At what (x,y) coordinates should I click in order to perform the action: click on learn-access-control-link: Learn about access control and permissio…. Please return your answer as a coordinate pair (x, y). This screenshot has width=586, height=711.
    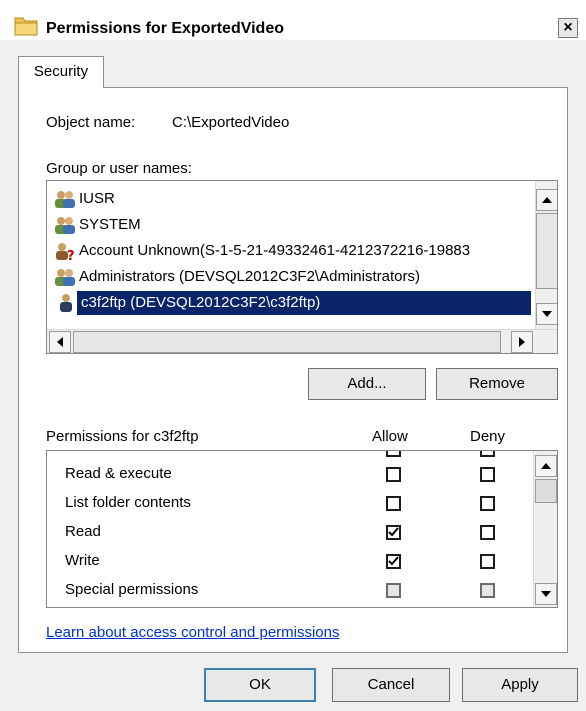
    Looking at the image, I should click on (193, 632).